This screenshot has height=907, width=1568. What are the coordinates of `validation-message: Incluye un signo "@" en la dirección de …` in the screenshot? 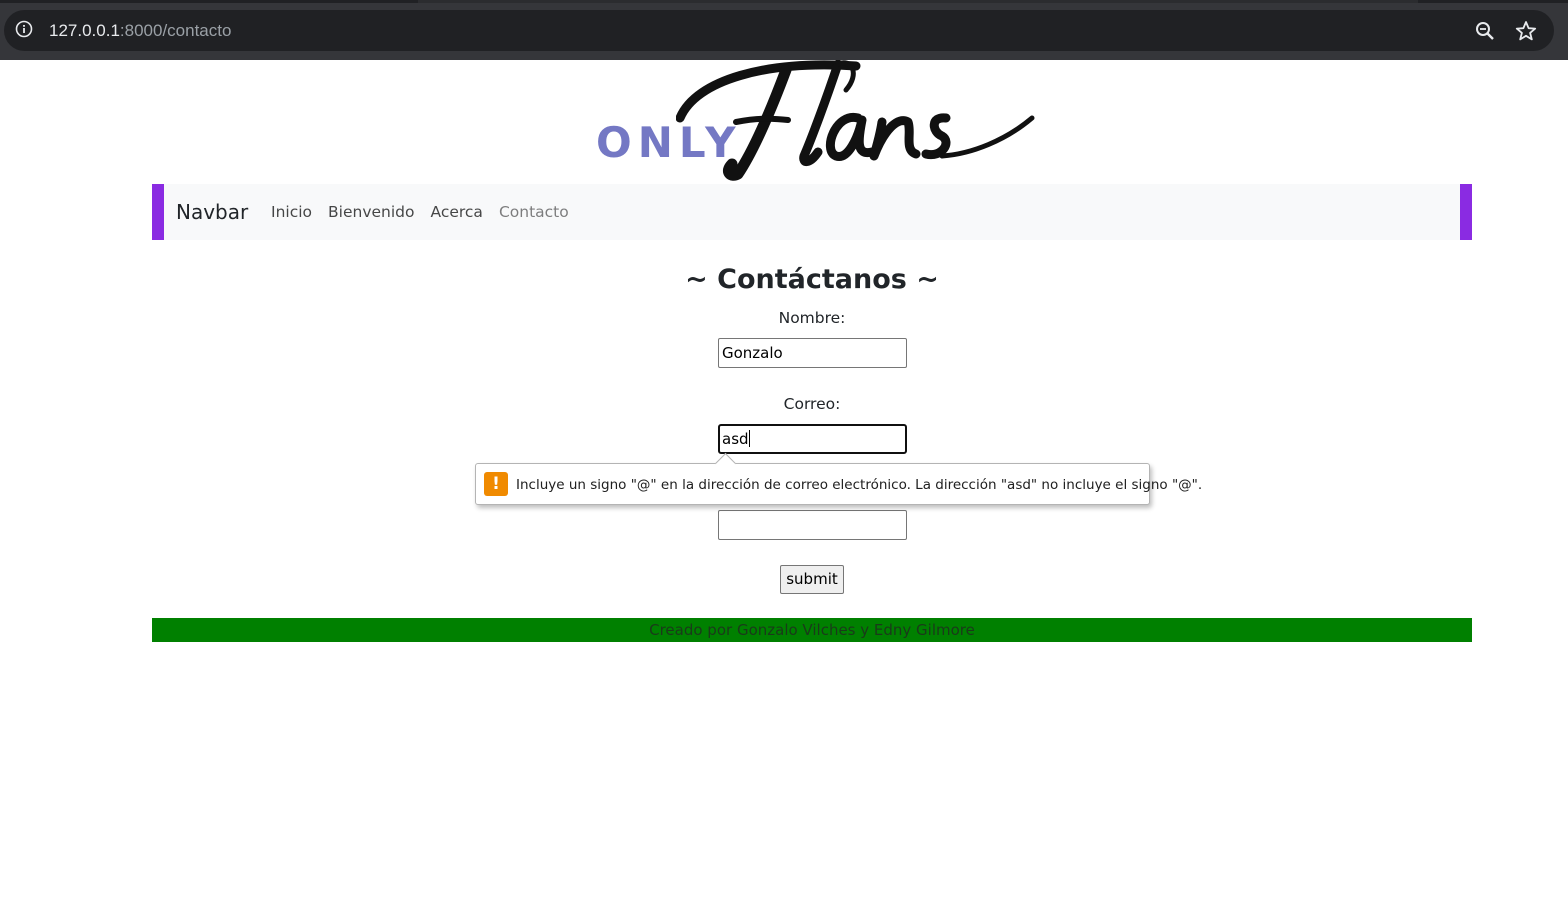 It's located at (859, 485).